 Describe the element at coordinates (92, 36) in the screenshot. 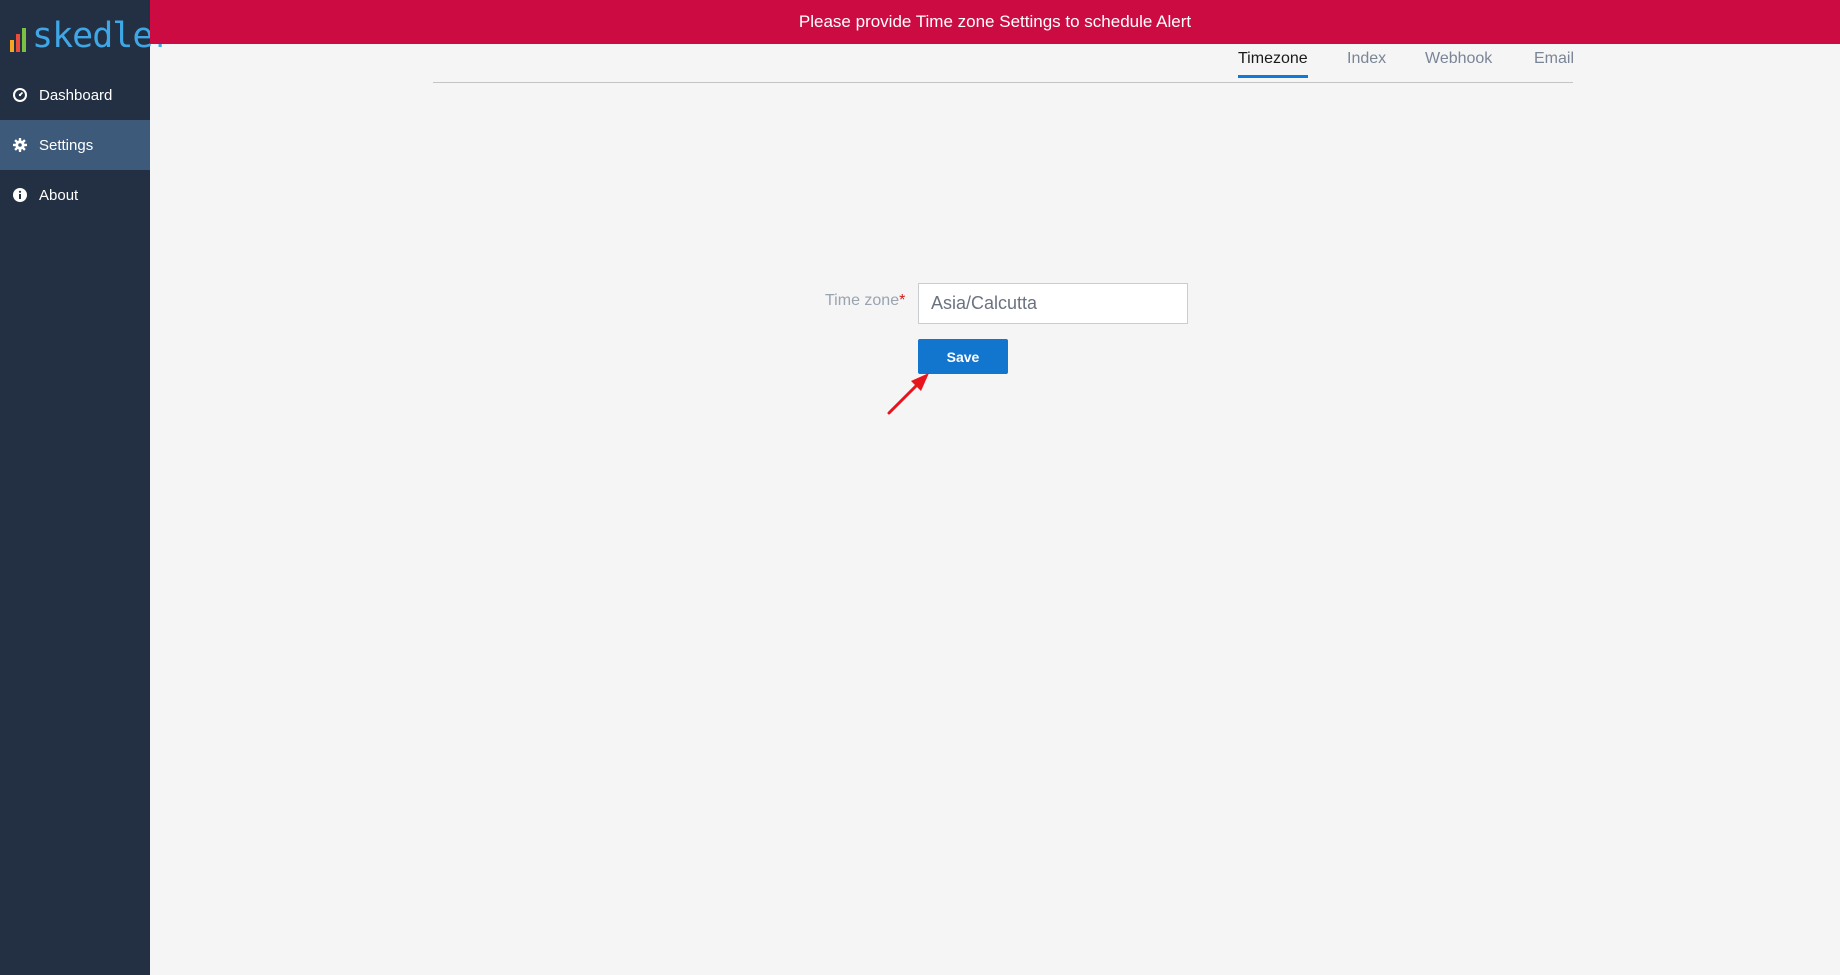

I see `skedler-logo: skedler` at that location.